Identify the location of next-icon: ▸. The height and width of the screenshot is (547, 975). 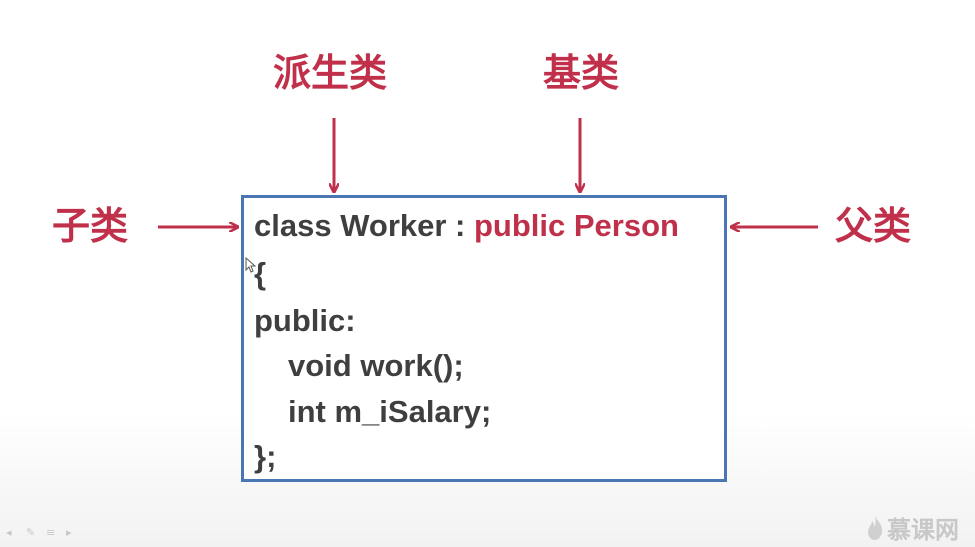
(73, 532).